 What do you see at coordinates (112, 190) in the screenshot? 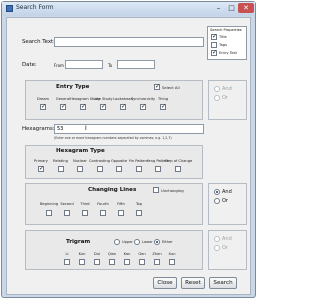
I see `changing-lines-title: Changing Lines` at bounding box center [112, 190].